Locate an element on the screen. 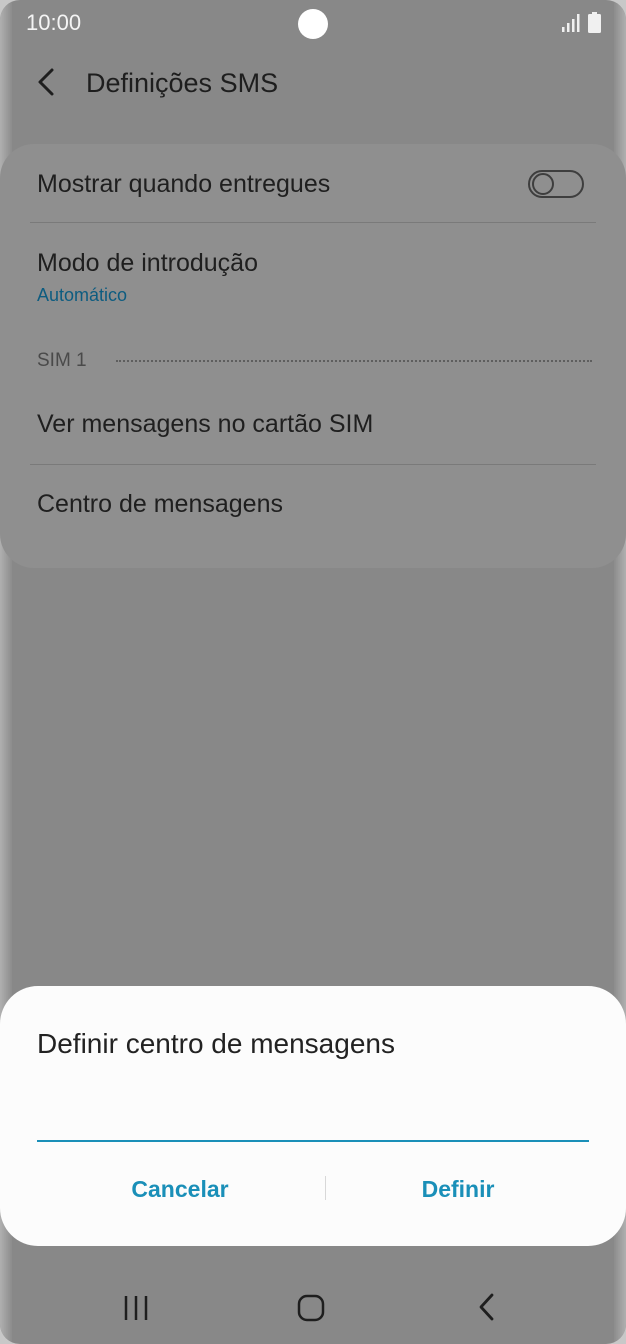 Image resolution: width=626 pixels, height=1344 pixels. status-time: 10:00 is located at coordinates (54, 22).